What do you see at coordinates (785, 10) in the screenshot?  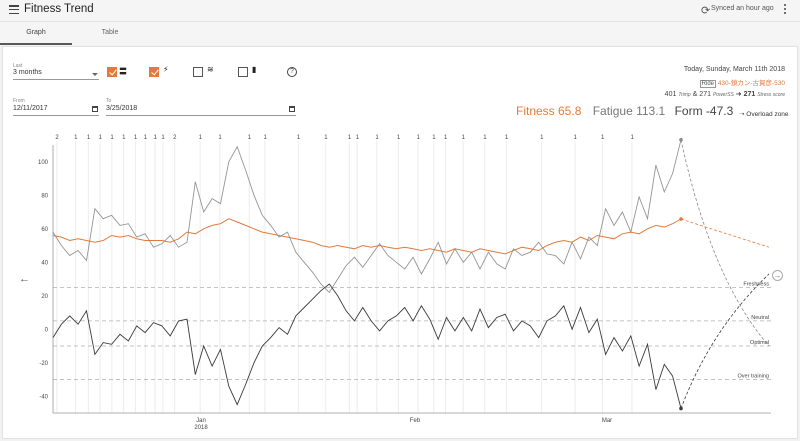 I see `more-options-icon` at bounding box center [785, 10].